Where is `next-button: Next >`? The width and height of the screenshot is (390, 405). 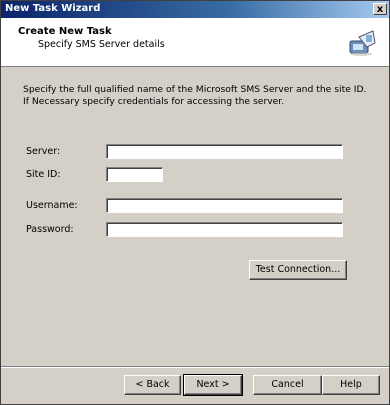
next-button: Next > is located at coordinates (213, 385).